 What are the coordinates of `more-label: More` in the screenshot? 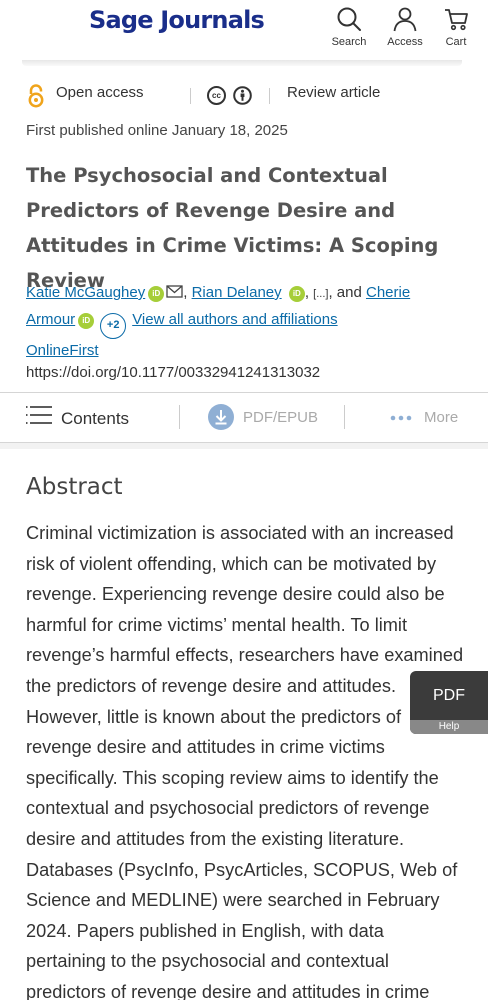 It's located at (441, 417).